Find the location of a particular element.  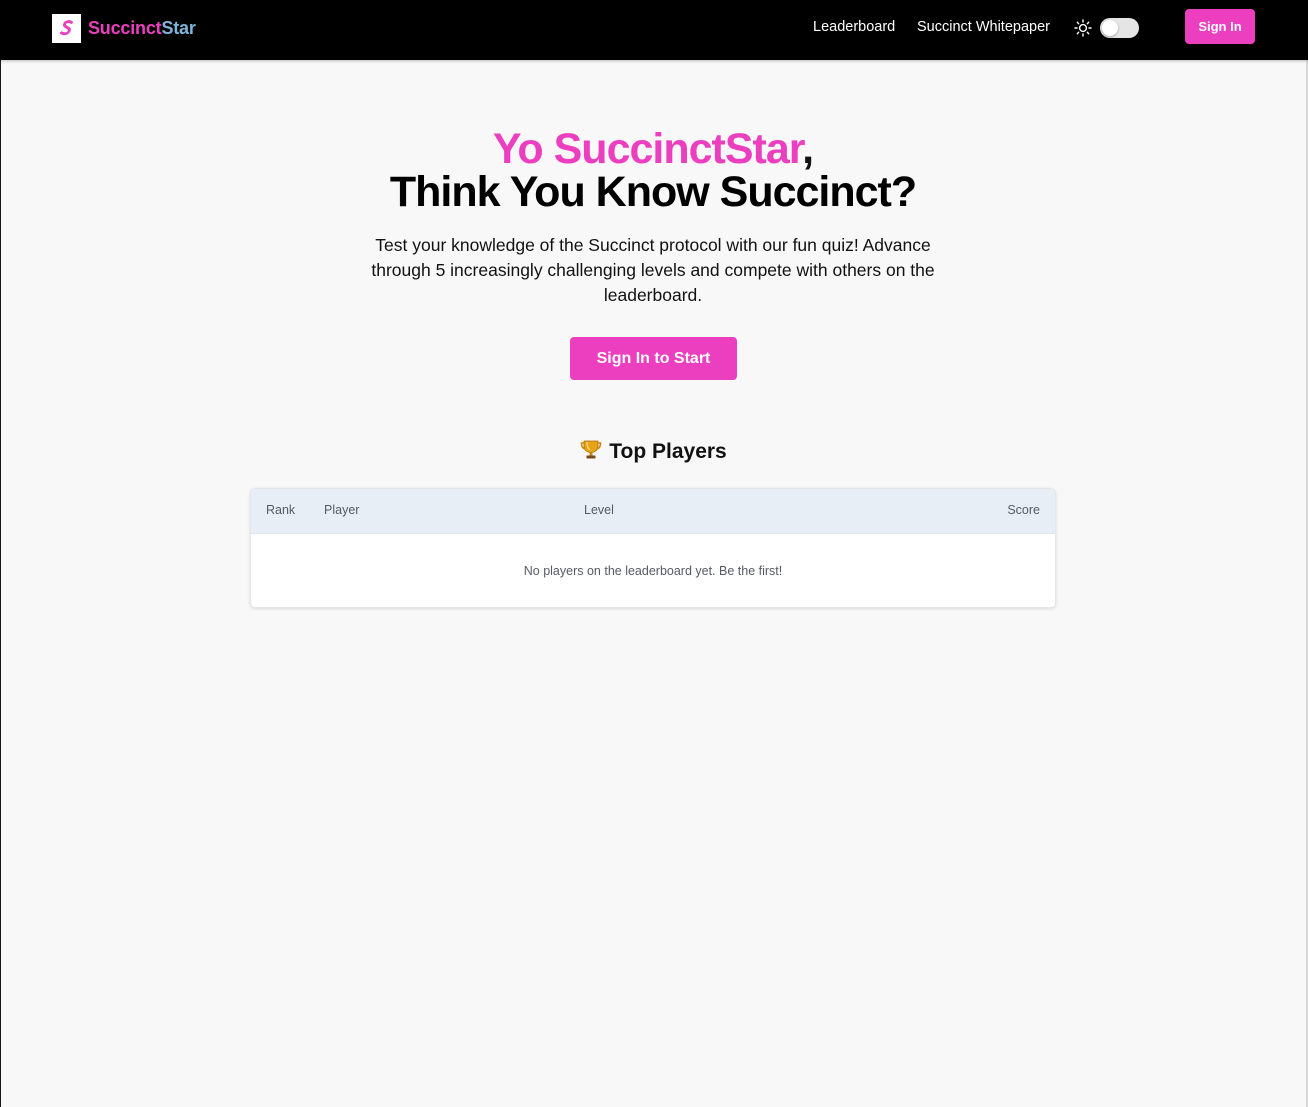

leaderboard-table-header: Rank Player Level Score is located at coordinates (653, 511).